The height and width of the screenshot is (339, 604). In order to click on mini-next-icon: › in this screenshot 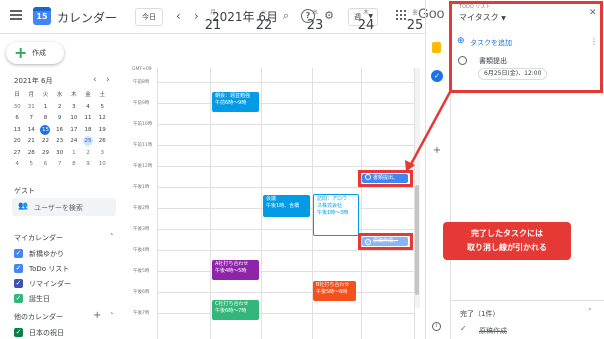, I will do `click(108, 80)`.